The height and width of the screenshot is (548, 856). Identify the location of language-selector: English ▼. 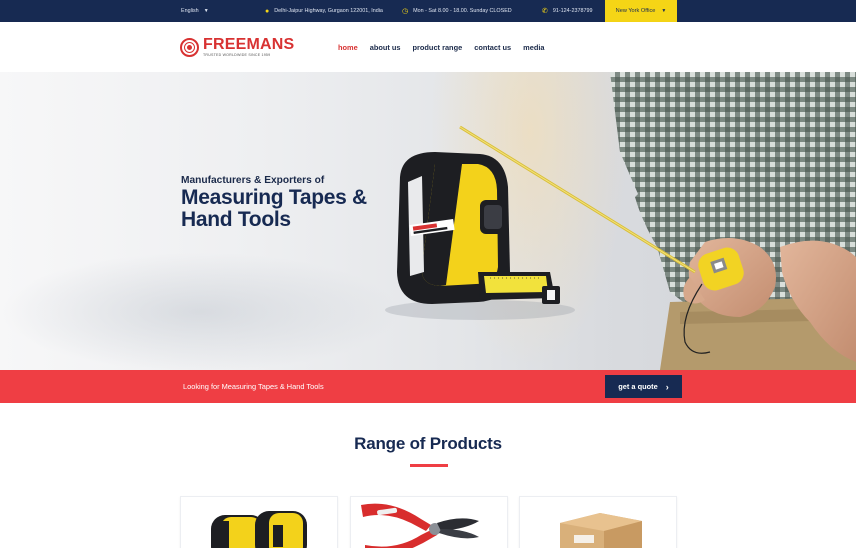
(195, 11).